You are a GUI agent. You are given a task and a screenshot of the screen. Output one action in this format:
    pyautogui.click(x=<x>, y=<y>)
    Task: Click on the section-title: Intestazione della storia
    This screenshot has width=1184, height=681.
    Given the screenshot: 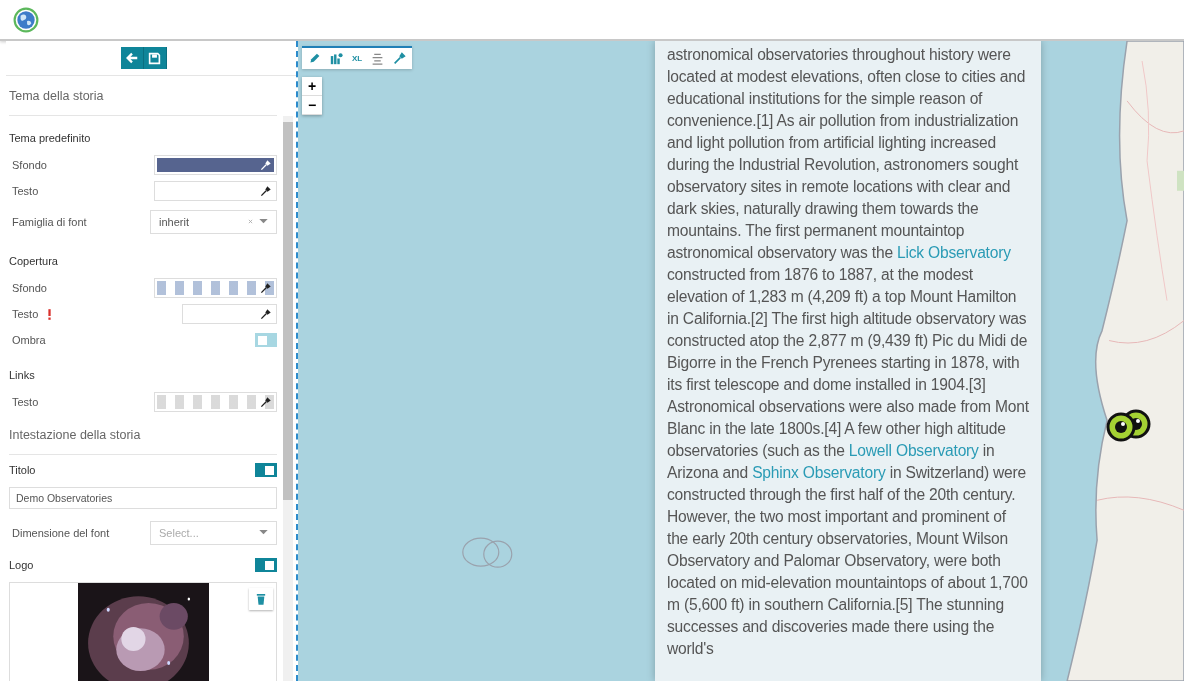 What is the action you would take?
    pyautogui.click(x=75, y=435)
    